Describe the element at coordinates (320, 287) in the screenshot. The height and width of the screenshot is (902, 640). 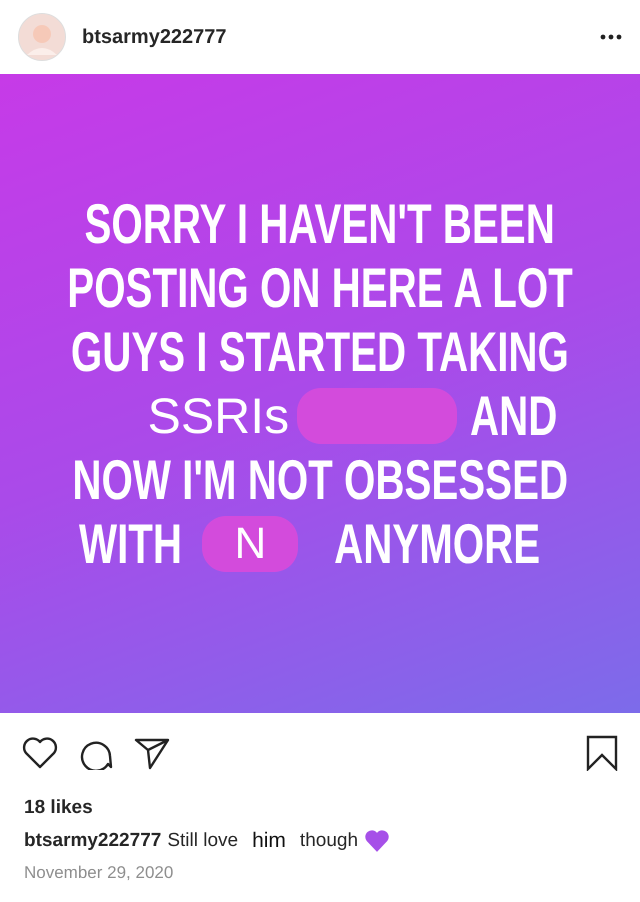
I see `post-text: POSTING ON HERE A LOT` at that location.